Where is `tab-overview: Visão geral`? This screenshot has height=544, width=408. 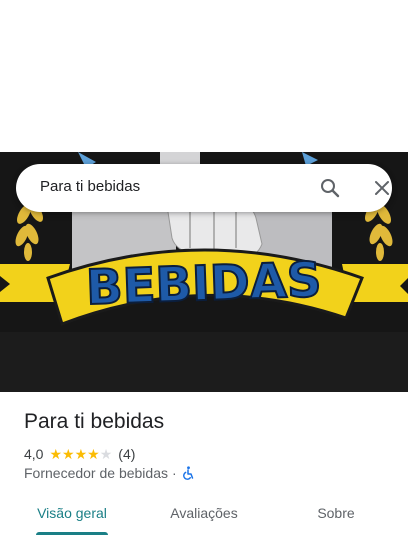 tab-overview: Visão geral is located at coordinates (72, 513).